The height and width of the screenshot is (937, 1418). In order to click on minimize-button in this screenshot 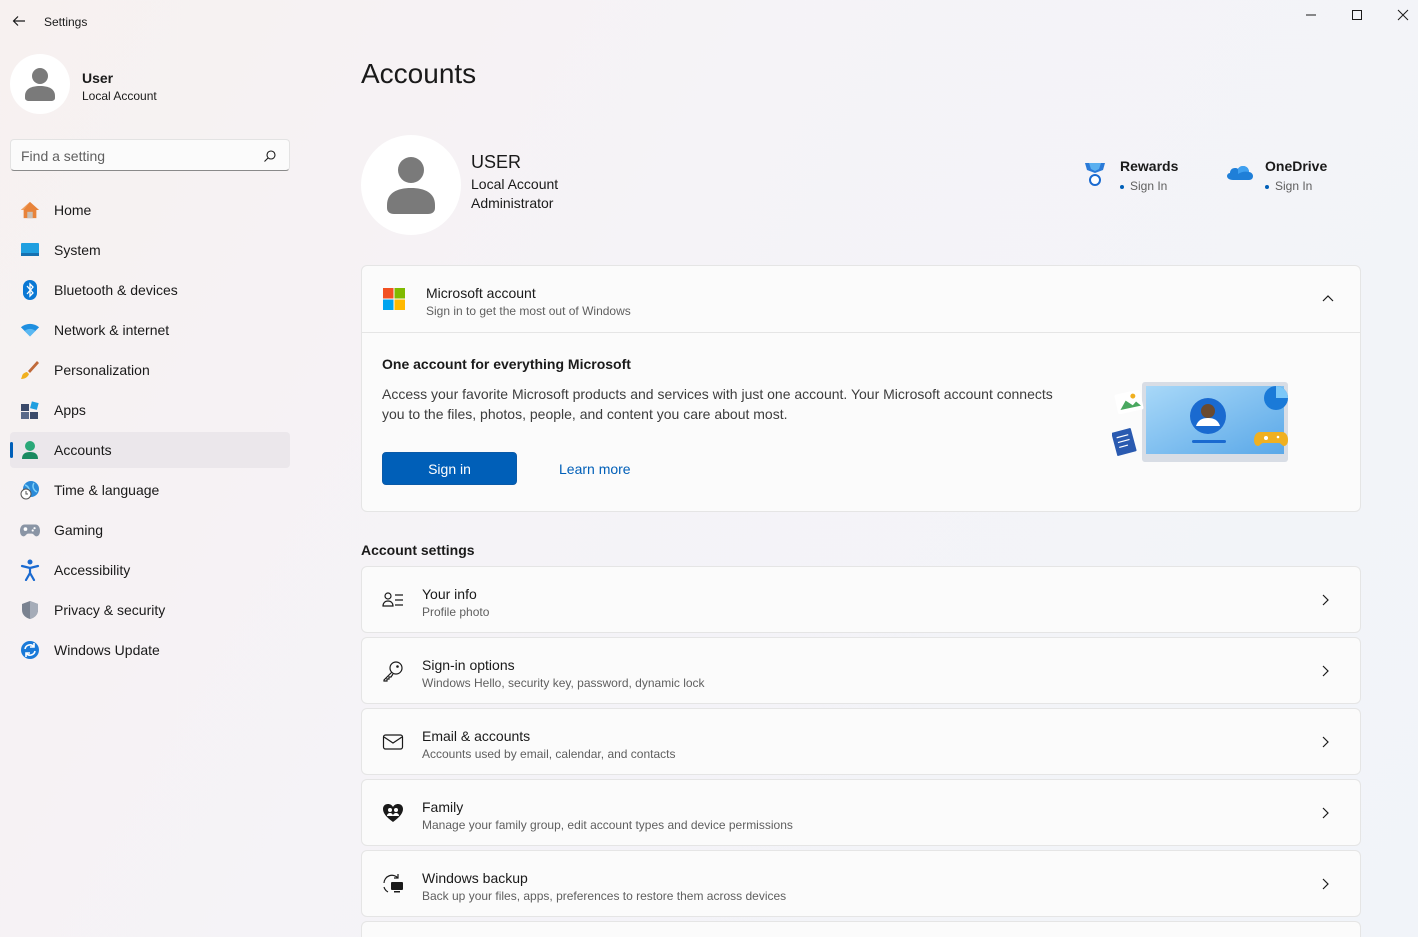, I will do `click(1311, 15)`.